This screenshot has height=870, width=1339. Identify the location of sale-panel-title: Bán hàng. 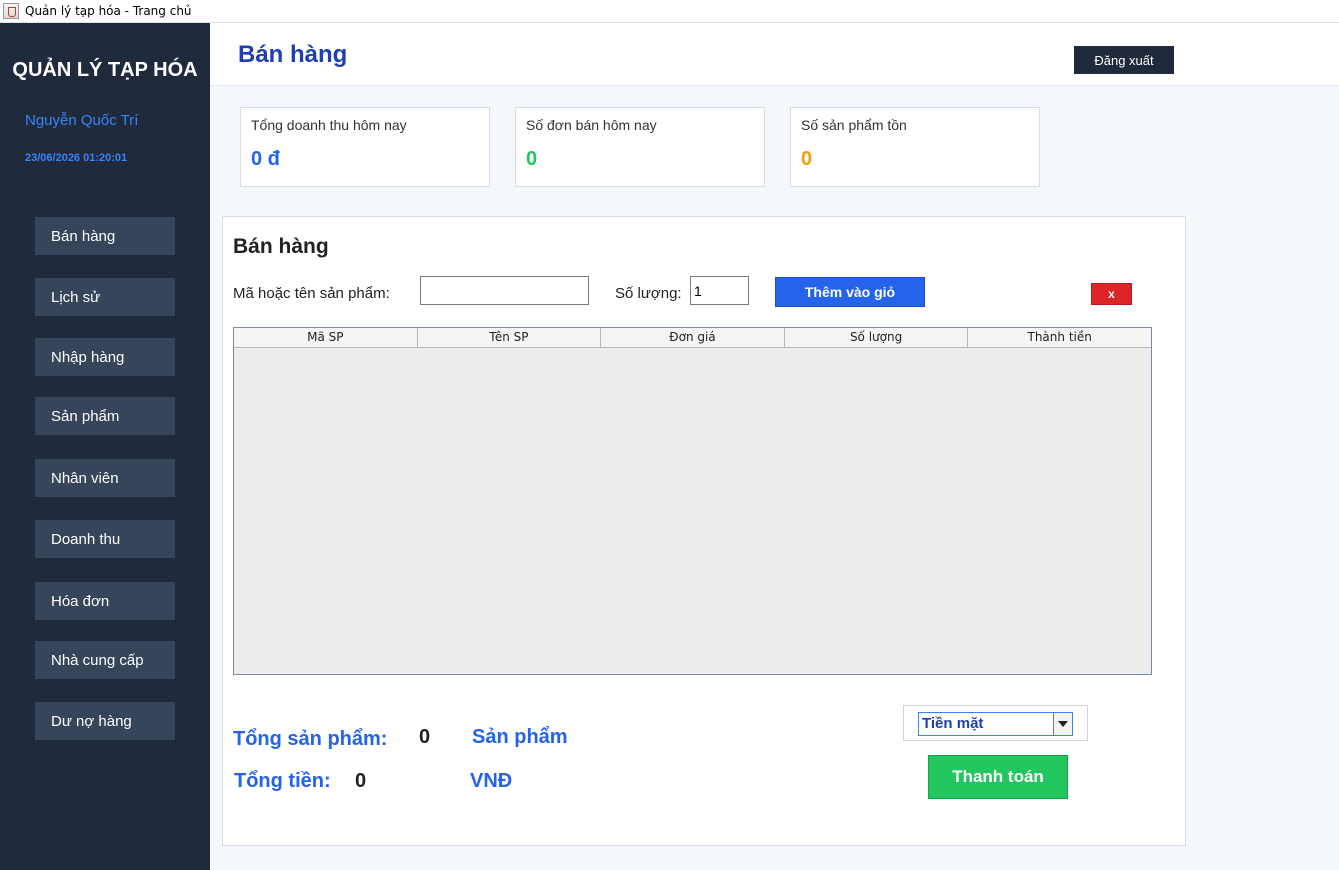
(281, 246).